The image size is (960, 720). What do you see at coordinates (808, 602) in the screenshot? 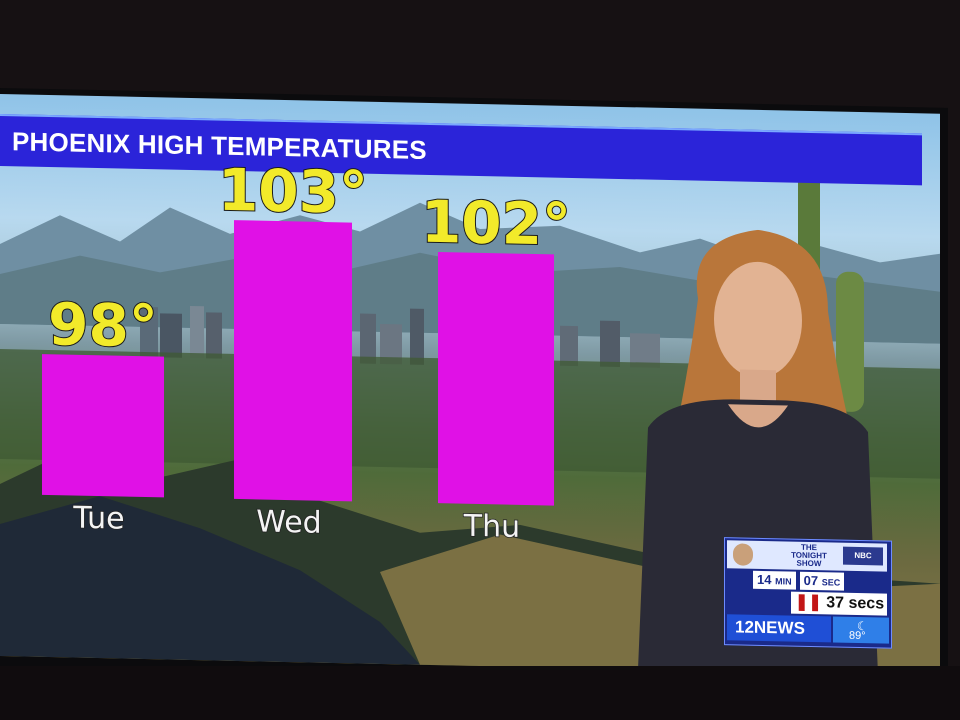
I see `pause-icon: ❚❚` at bounding box center [808, 602].